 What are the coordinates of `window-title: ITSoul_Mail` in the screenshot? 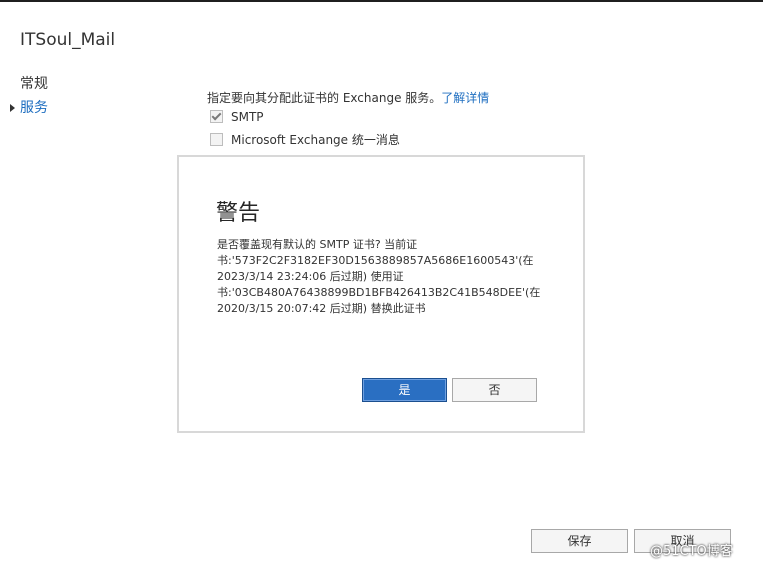 It's located at (68, 40).